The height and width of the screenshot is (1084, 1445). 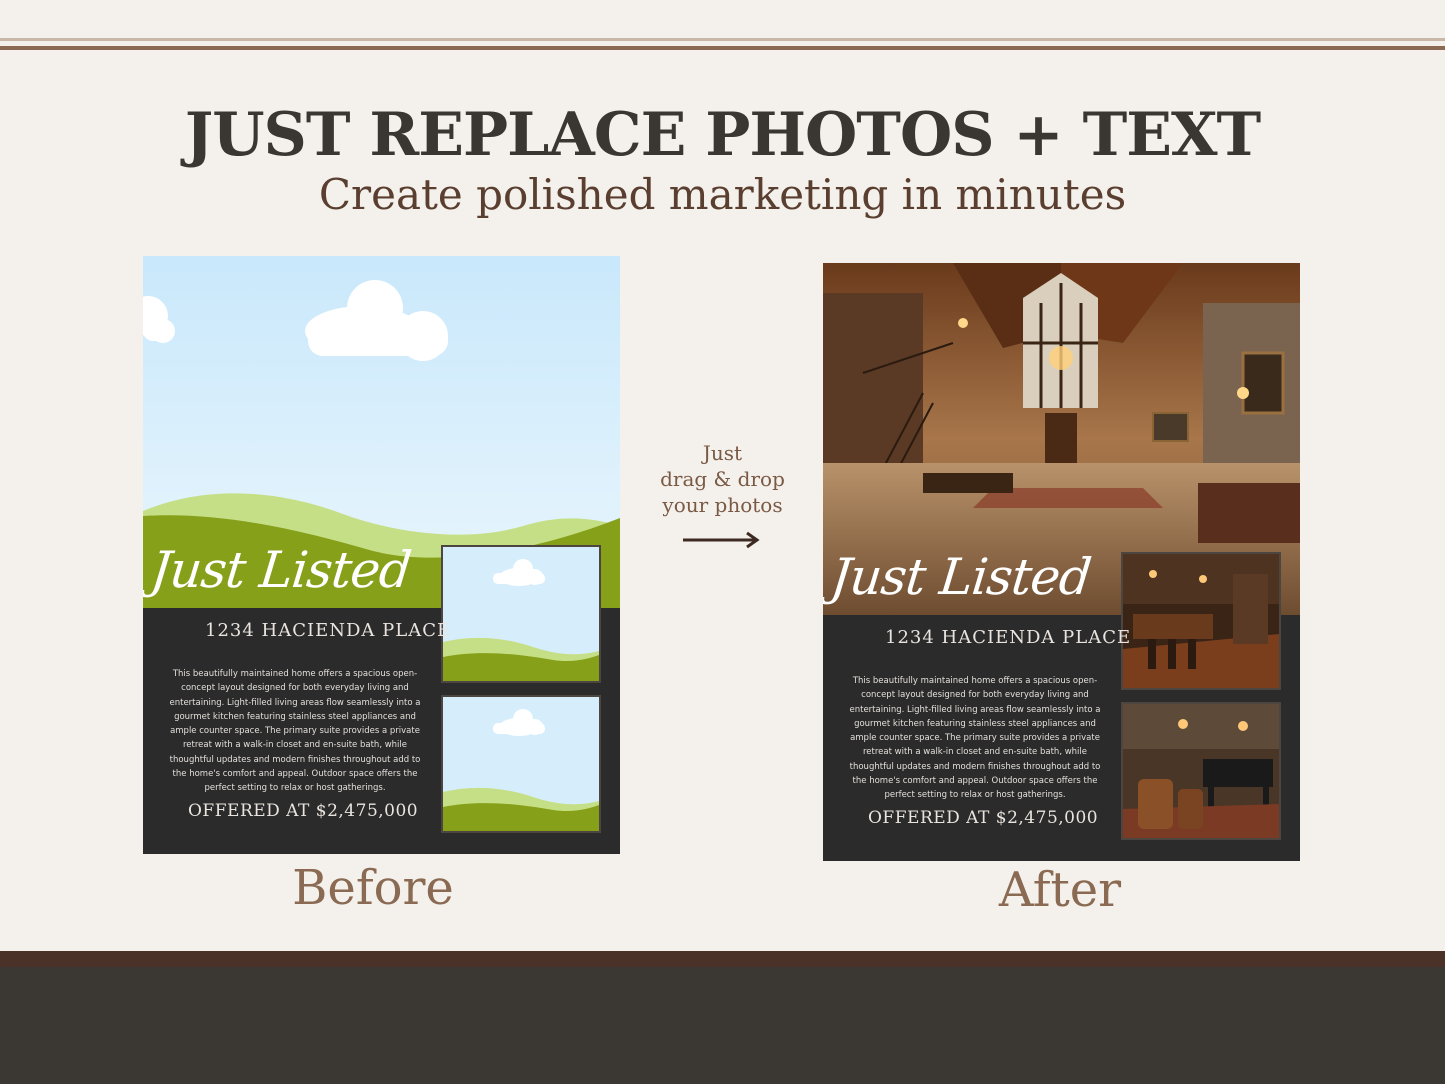 I want to click on drag-drop-instruction: Just drag & drop your photos, so click(x=722, y=479).